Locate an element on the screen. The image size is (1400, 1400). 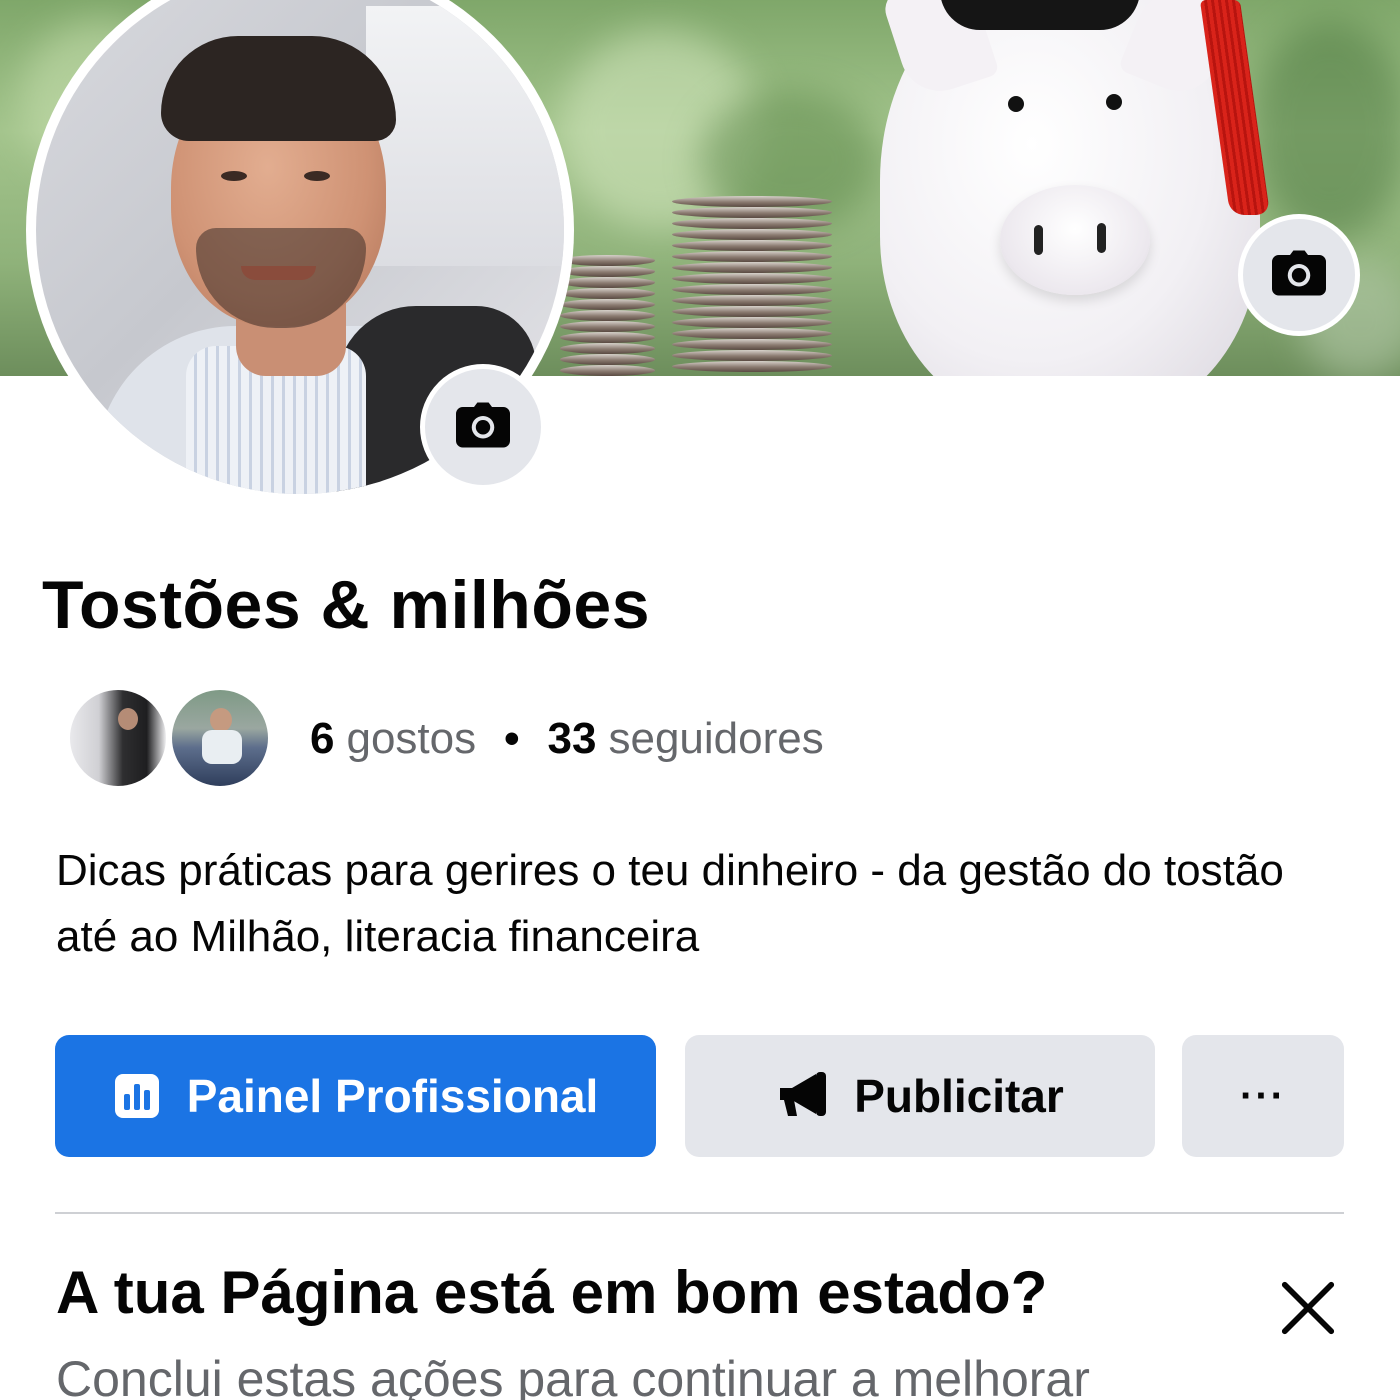
bar-chart-icon is located at coordinates (137, 1096).